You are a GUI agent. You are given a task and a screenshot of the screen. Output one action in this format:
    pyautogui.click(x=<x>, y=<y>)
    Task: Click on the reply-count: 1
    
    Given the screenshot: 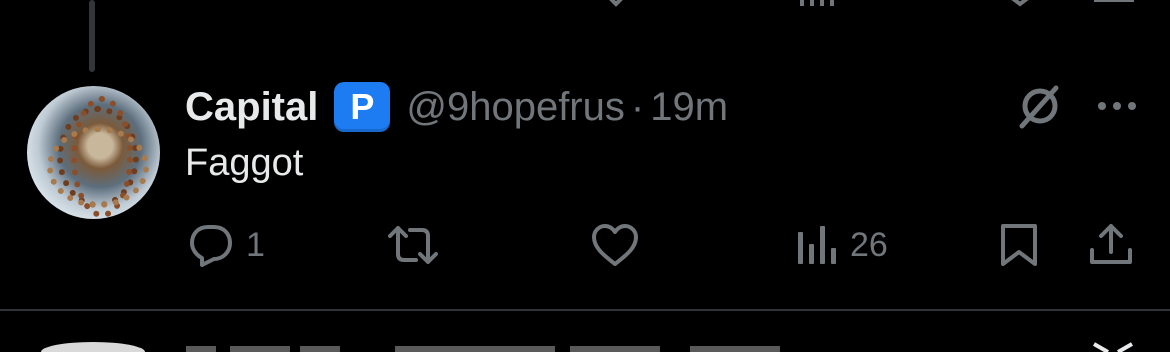 What is the action you would take?
    pyautogui.click(x=255, y=244)
    